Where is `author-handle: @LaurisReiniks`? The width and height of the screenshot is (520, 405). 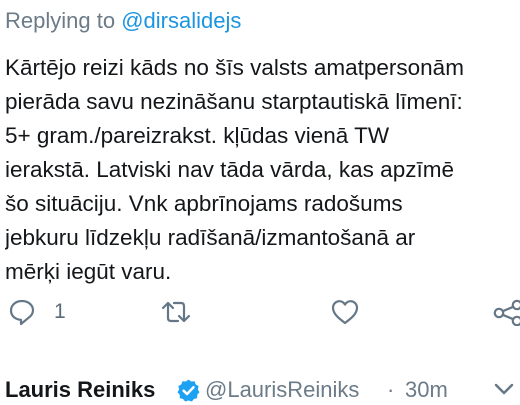 author-handle: @LaurisReiniks is located at coordinates (282, 389).